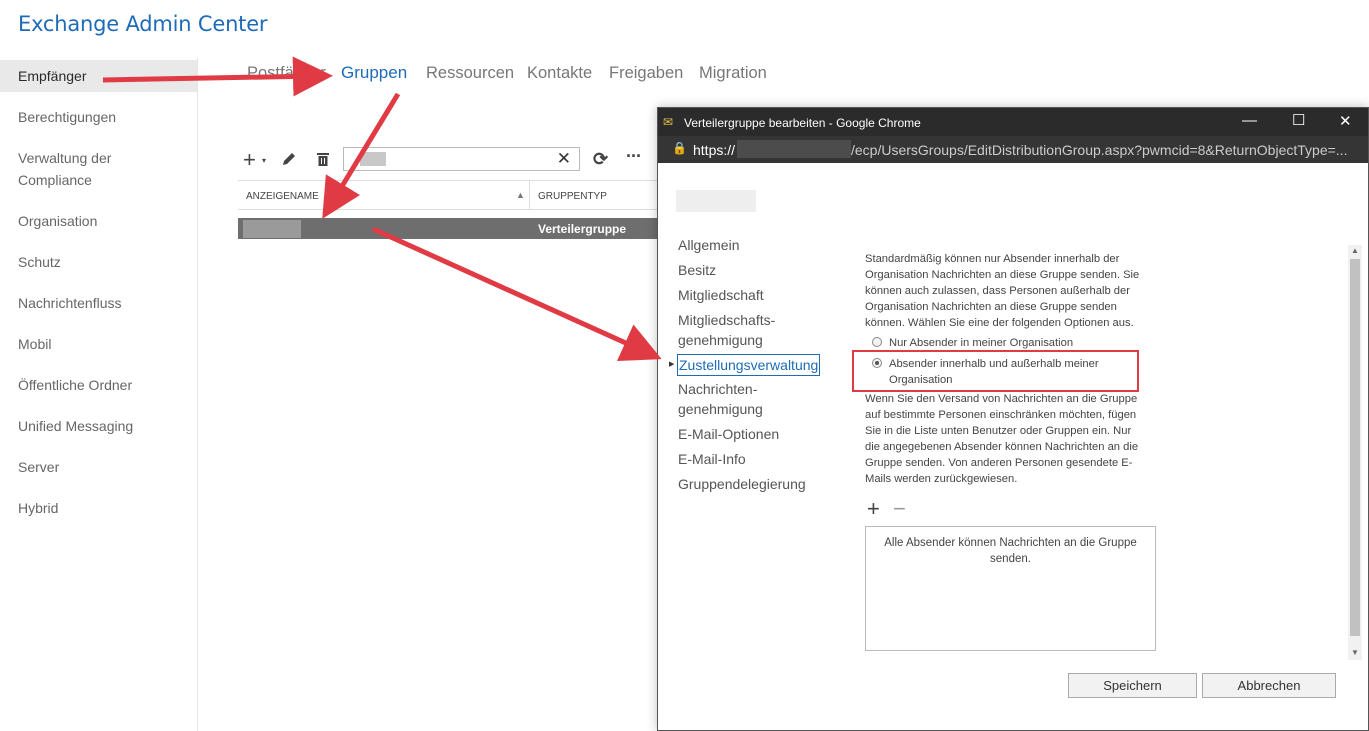 This screenshot has height=731, width=1369. What do you see at coordinates (98, 508) in the screenshot?
I see `sidebar-item-hybrid: Hybrid` at bounding box center [98, 508].